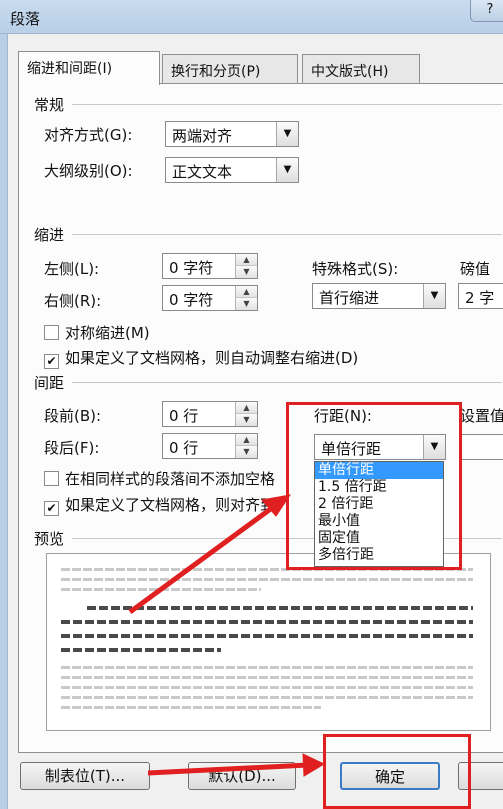 This screenshot has width=503, height=809. Describe the element at coordinates (314, 765) in the screenshot. I see `annotation-arrow-head` at that location.